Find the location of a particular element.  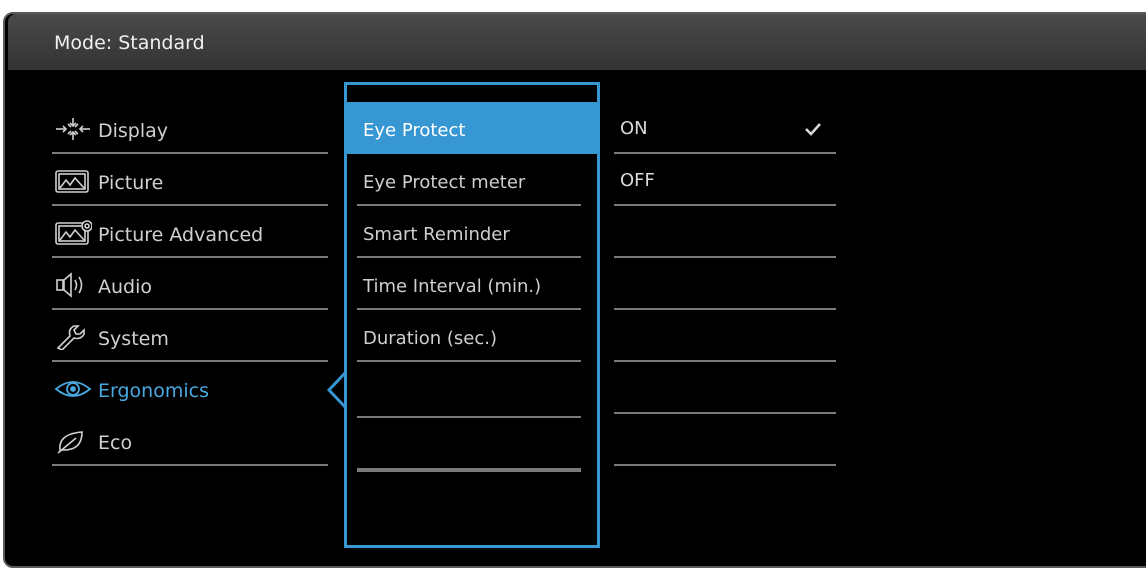

submenu-item-time-interval: Time Interval (min.) is located at coordinates (469, 284).